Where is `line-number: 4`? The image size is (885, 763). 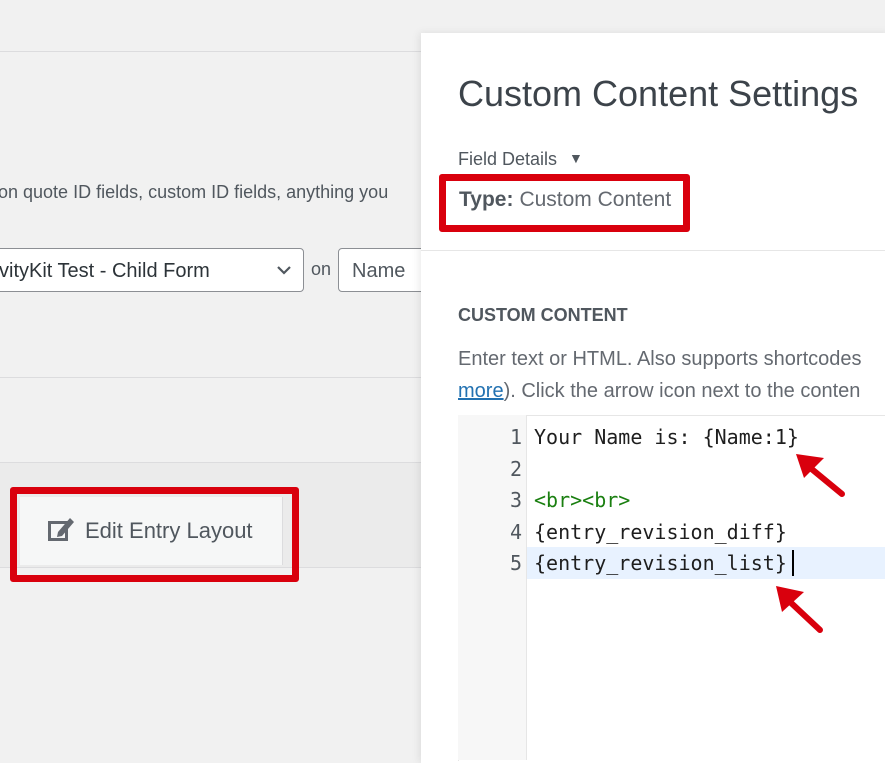 line-number: 4 is located at coordinates (515, 532).